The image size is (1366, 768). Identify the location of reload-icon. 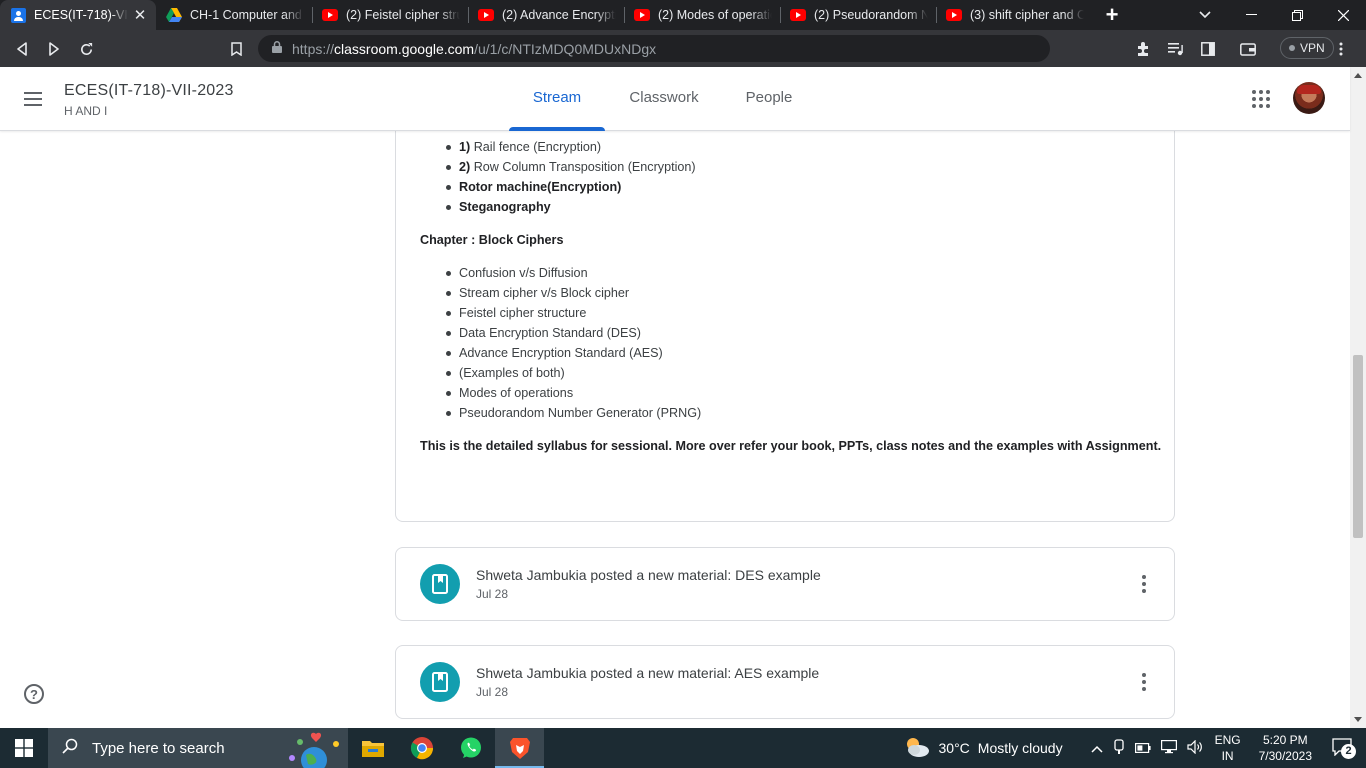
(86, 49).